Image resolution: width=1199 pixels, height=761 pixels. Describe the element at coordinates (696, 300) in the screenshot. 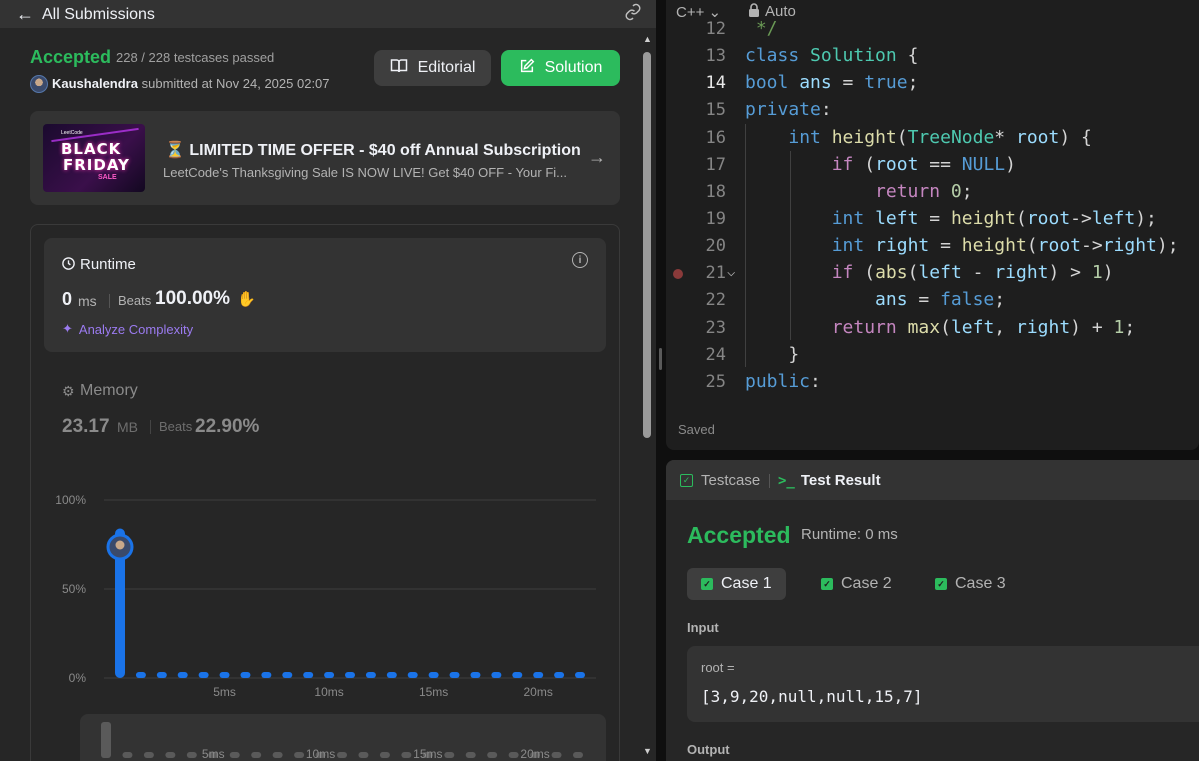

I see `line-number: 22` at that location.